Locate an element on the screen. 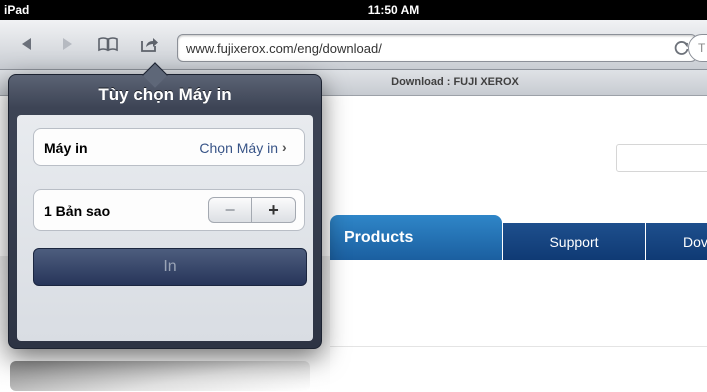 This screenshot has width=707, height=392. divider is located at coordinates (518, 346).